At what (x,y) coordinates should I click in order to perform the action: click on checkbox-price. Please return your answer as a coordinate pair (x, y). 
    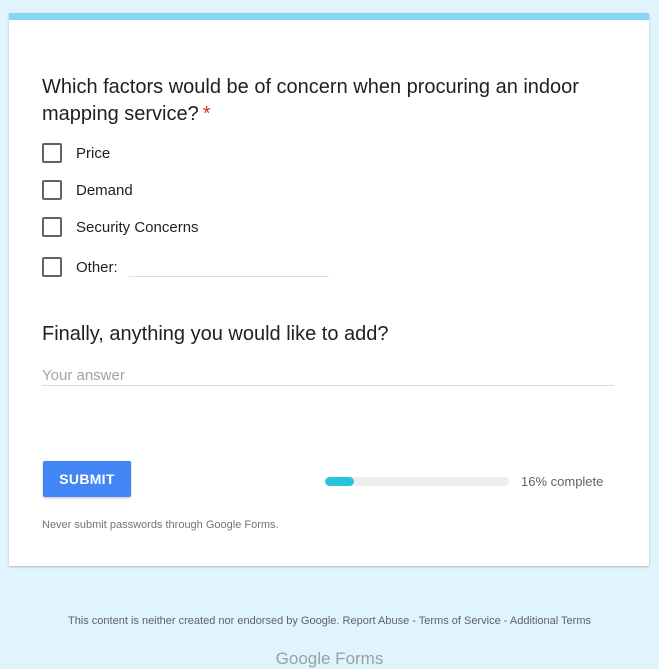
    Looking at the image, I should click on (52, 153).